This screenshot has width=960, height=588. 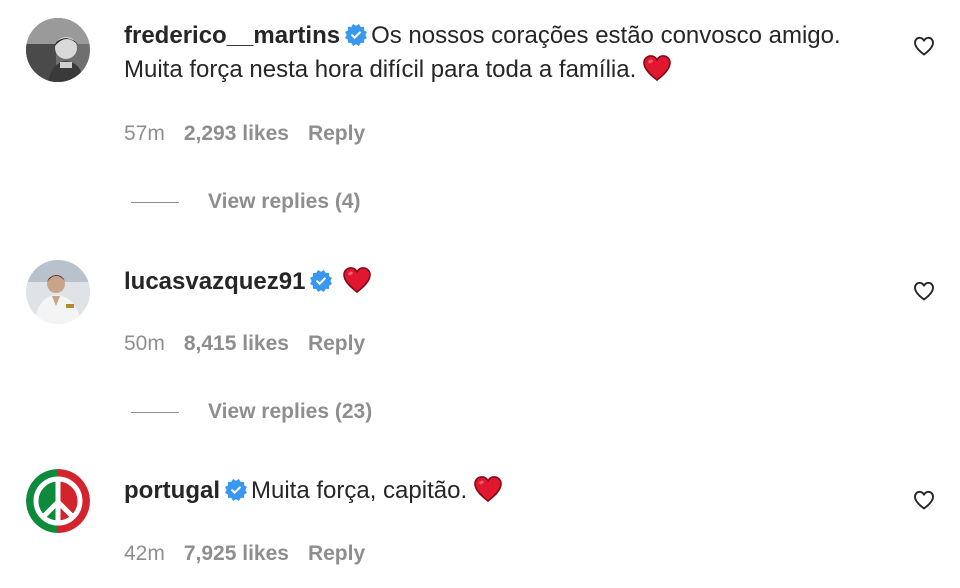 What do you see at coordinates (236, 553) in the screenshot?
I see `comment-likes: 7,925 likes` at bounding box center [236, 553].